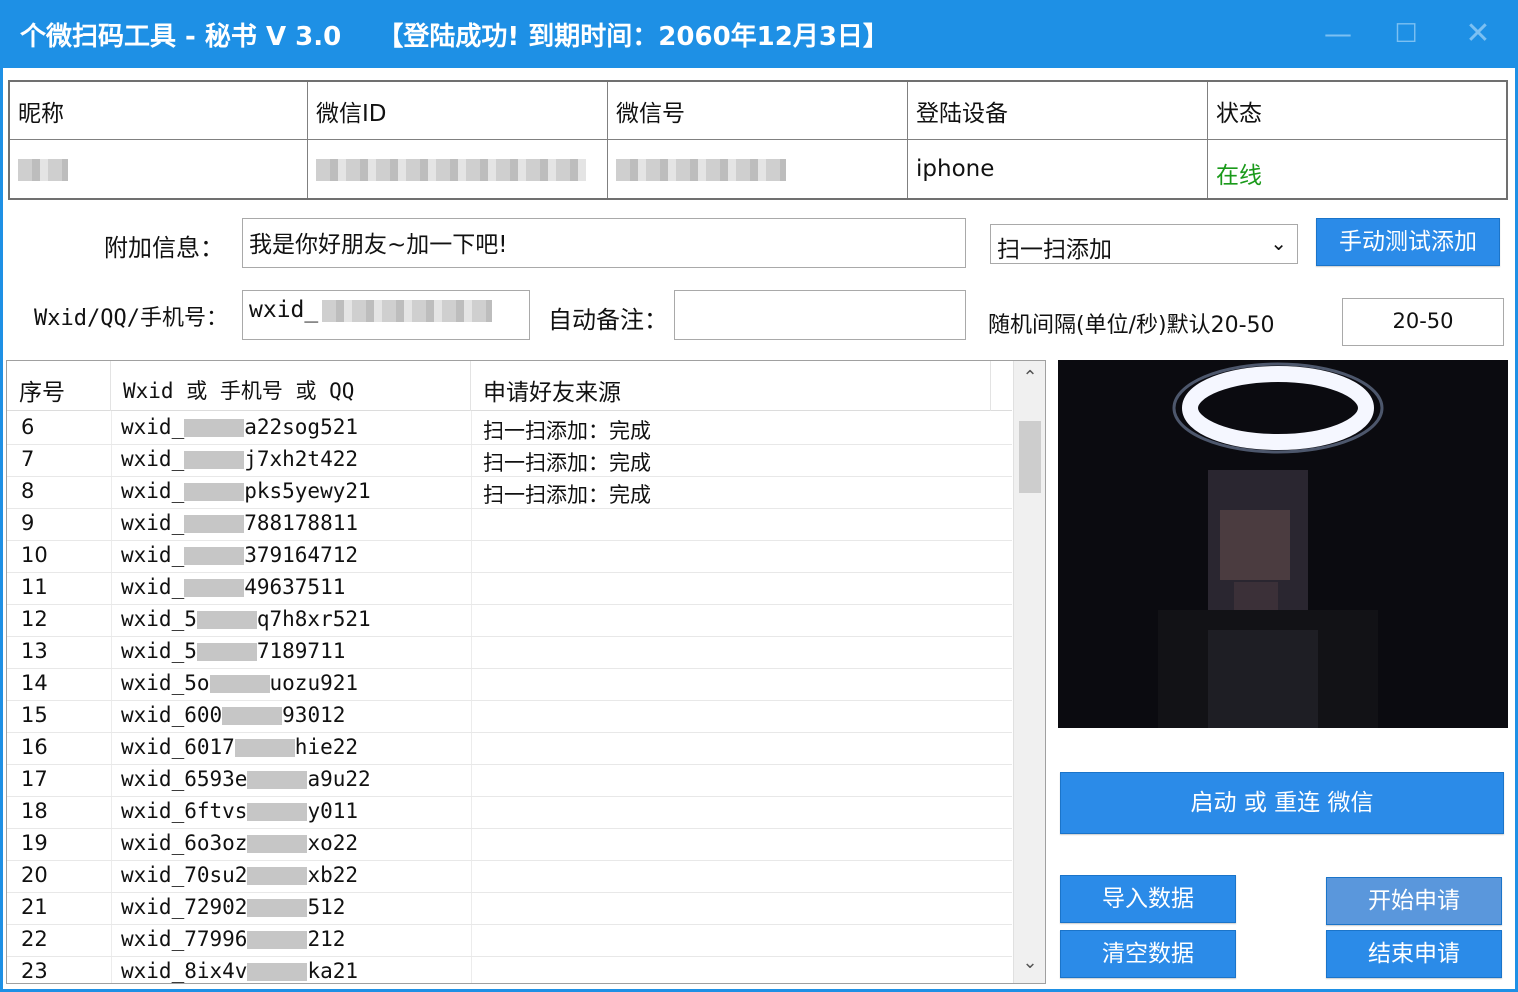  What do you see at coordinates (1058, 111) in the screenshot?
I see `header-login-device: 登陆设备` at bounding box center [1058, 111].